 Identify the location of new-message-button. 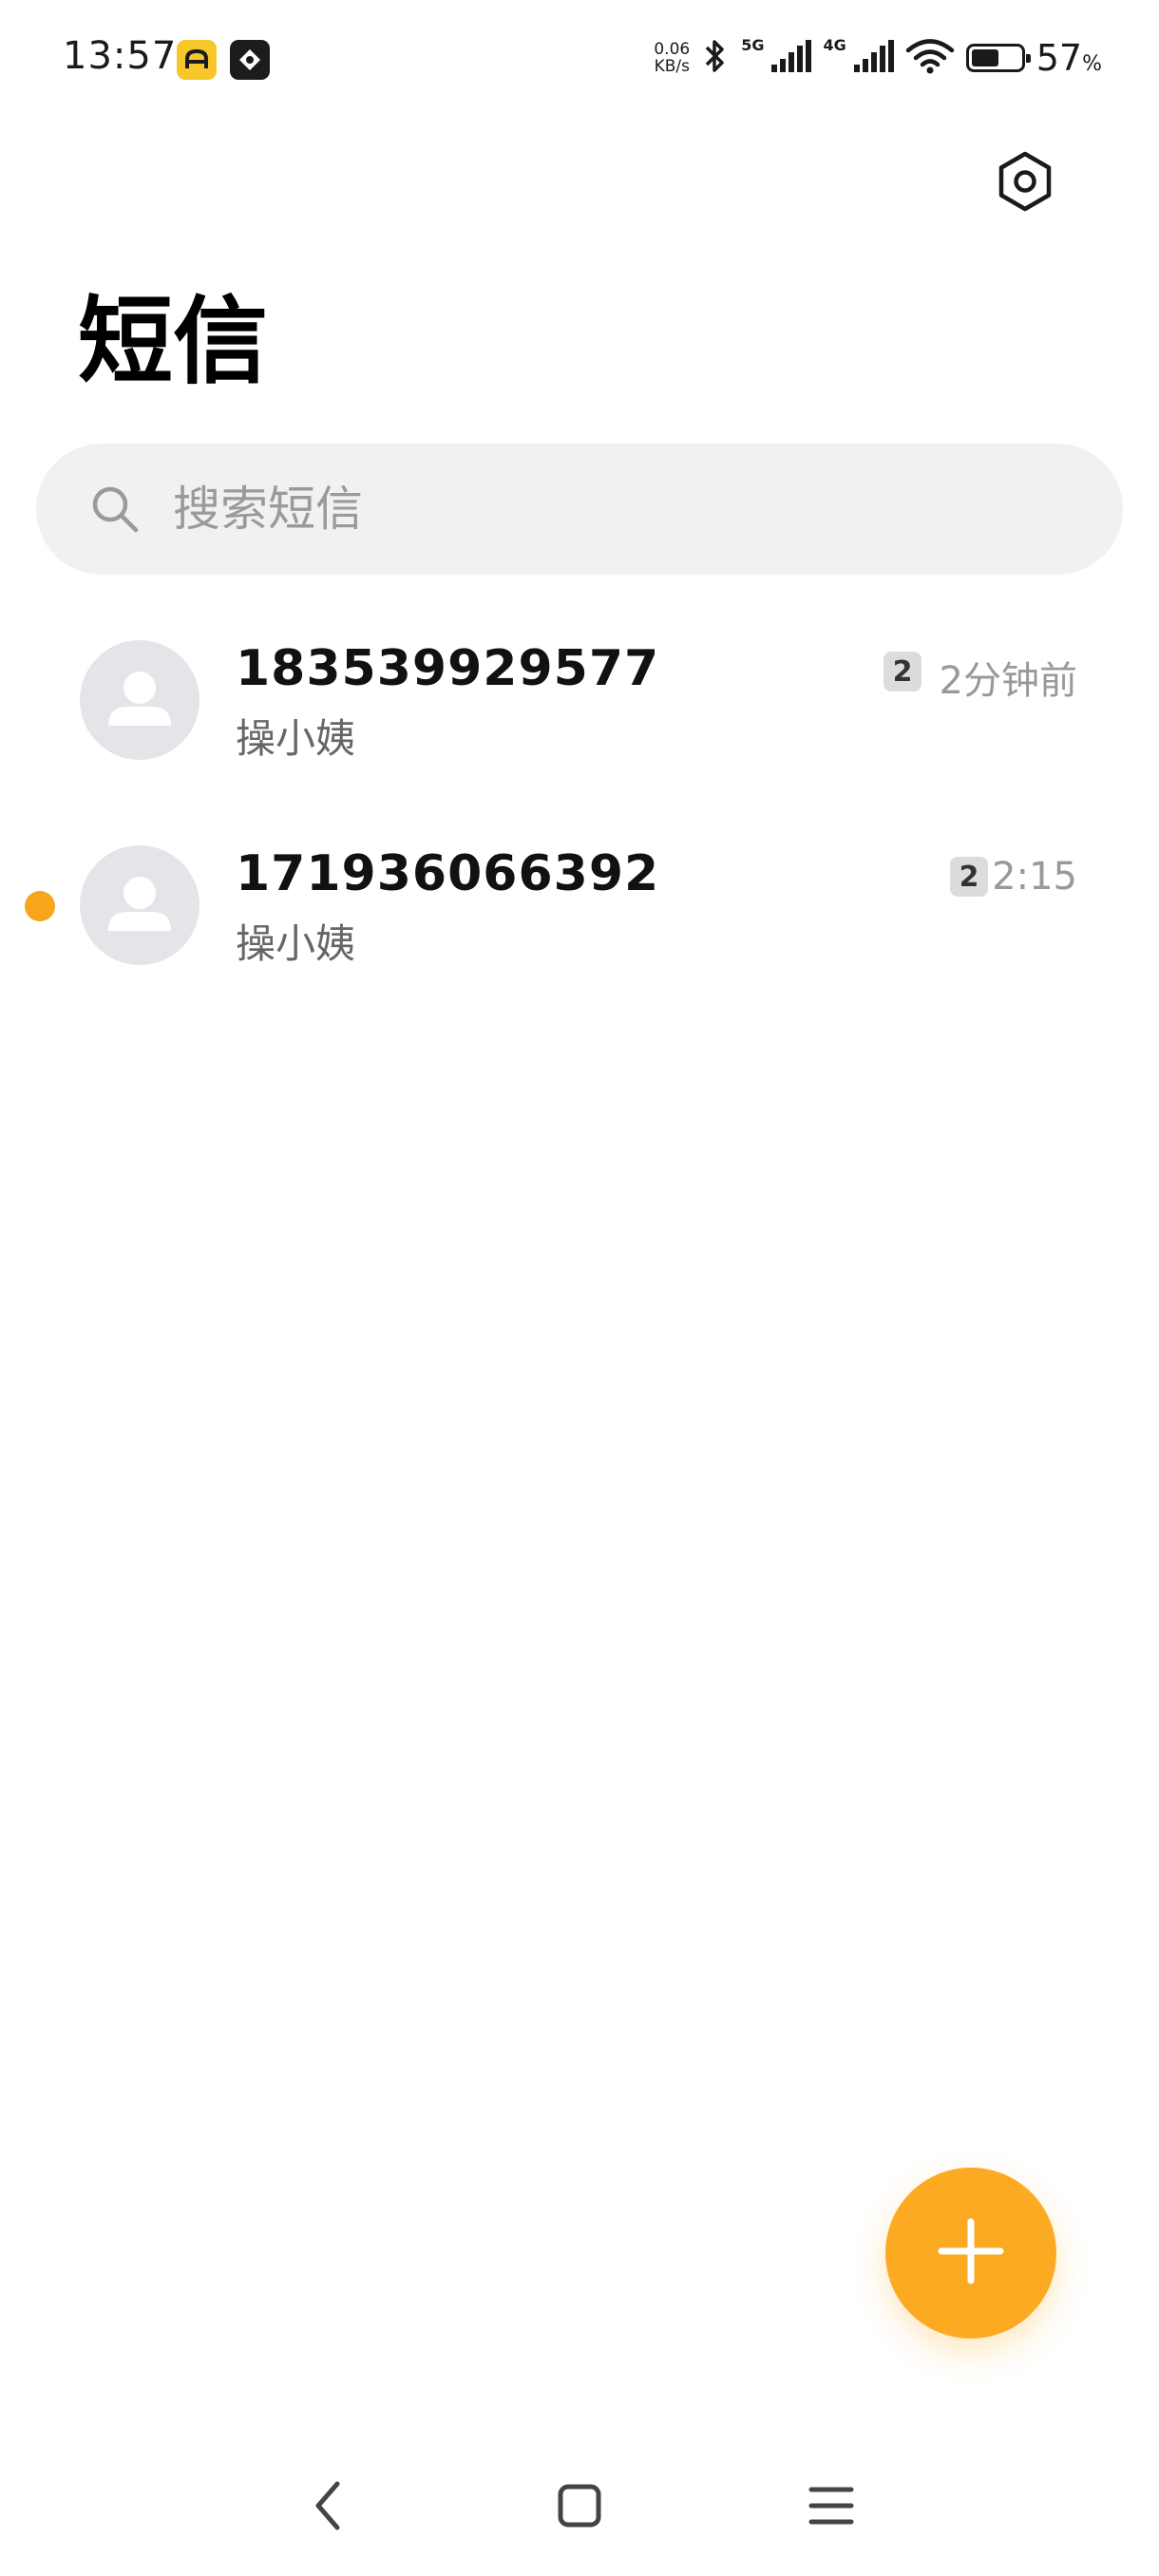
(970, 2253).